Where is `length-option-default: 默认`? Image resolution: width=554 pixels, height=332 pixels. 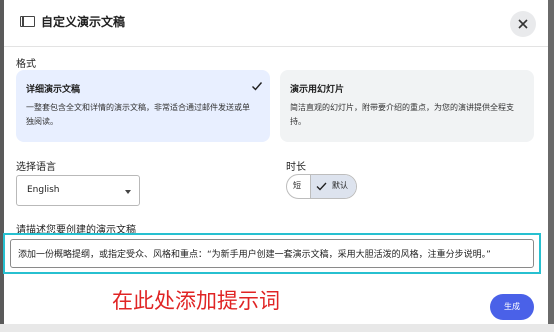 length-option-default: 默认 is located at coordinates (333, 186).